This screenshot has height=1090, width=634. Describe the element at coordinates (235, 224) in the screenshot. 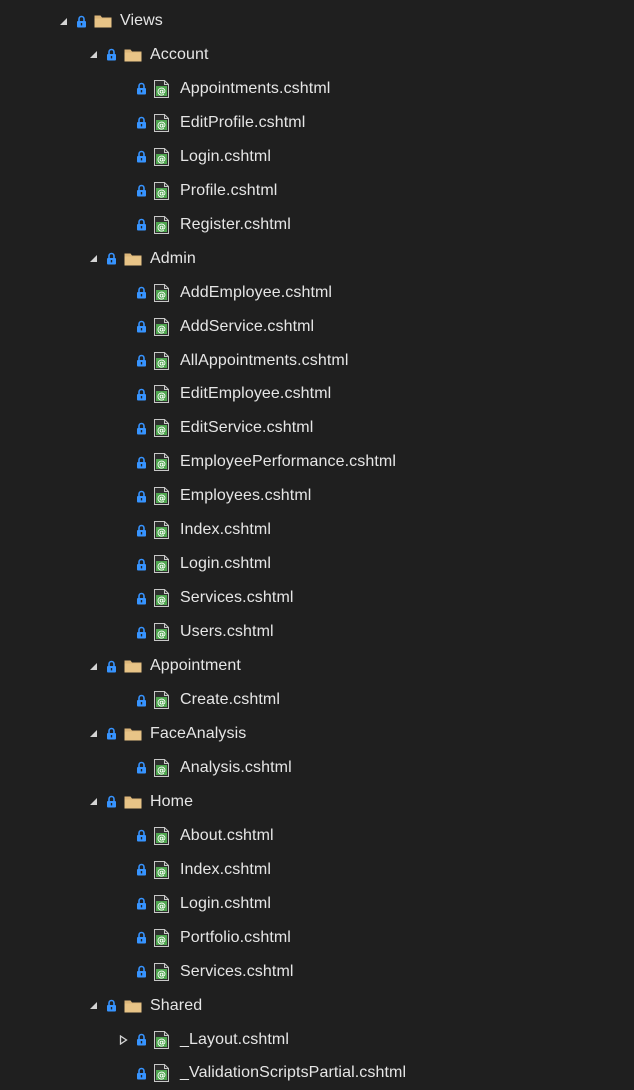

I see `tree-item-label: Register.cshtml` at that location.